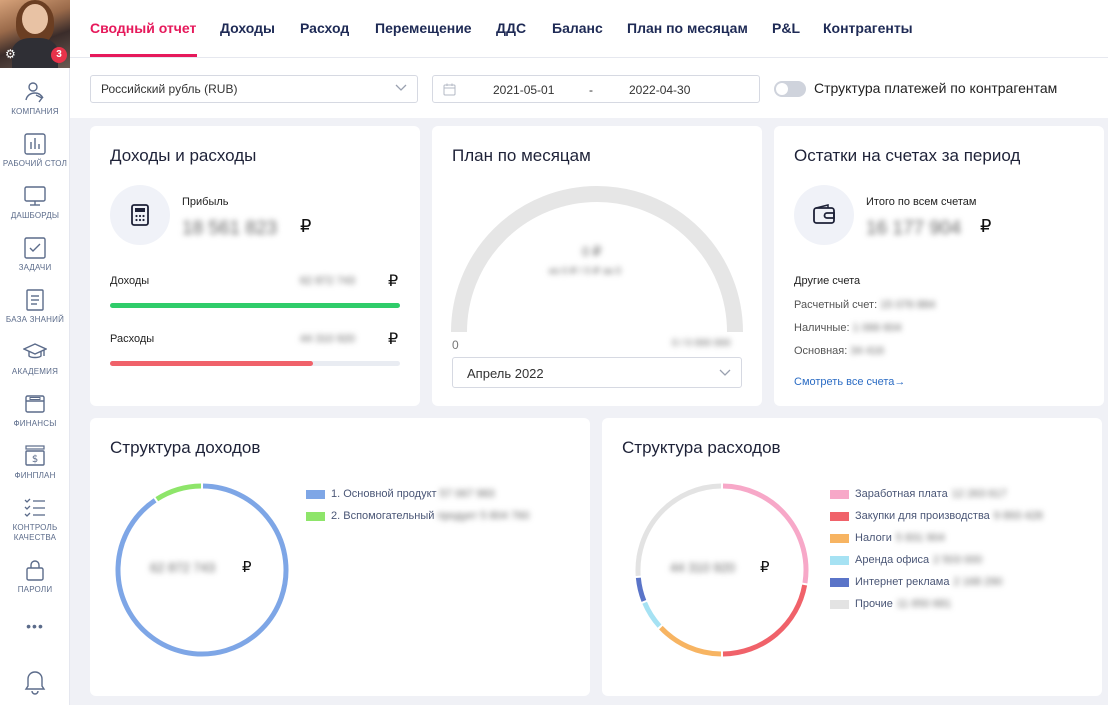  What do you see at coordinates (786, 28) in the screenshot?
I see `tab-pnl: P&L` at bounding box center [786, 28].